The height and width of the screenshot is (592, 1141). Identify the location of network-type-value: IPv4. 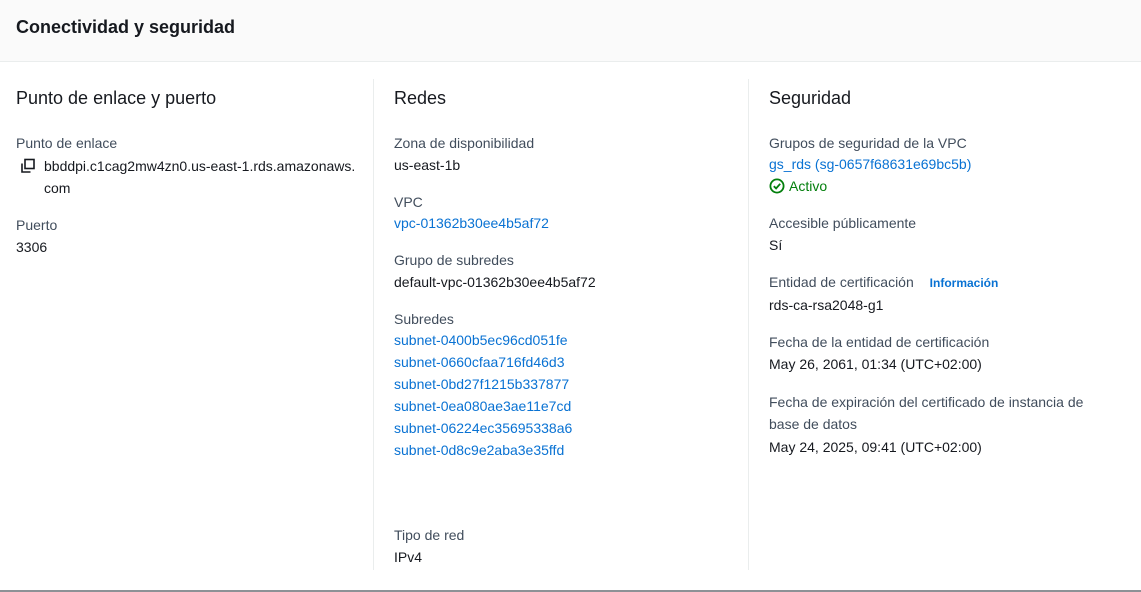
(408, 557).